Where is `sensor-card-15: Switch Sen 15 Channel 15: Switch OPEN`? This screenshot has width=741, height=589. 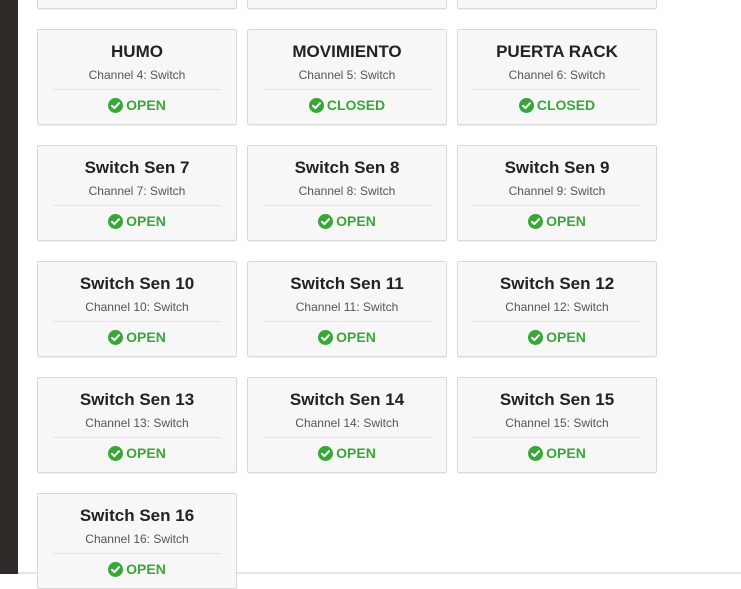 sensor-card-15: Switch Sen 15 Channel 15: Switch OPEN is located at coordinates (557, 425).